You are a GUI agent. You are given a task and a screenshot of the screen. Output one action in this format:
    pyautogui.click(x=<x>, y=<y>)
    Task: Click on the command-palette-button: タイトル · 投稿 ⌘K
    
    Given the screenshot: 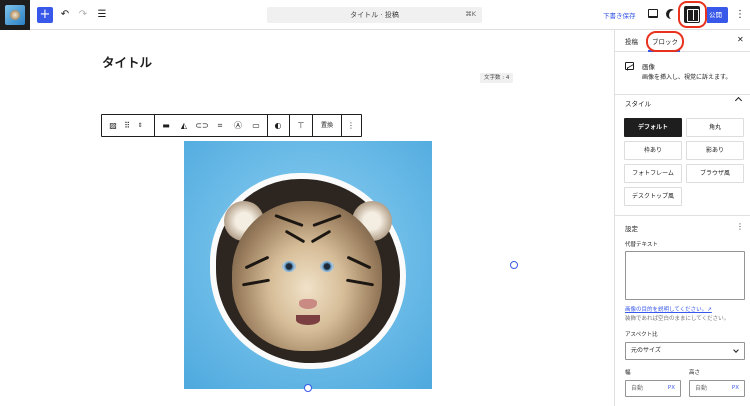 What is the action you would take?
    pyautogui.click(x=374, y=15)
    